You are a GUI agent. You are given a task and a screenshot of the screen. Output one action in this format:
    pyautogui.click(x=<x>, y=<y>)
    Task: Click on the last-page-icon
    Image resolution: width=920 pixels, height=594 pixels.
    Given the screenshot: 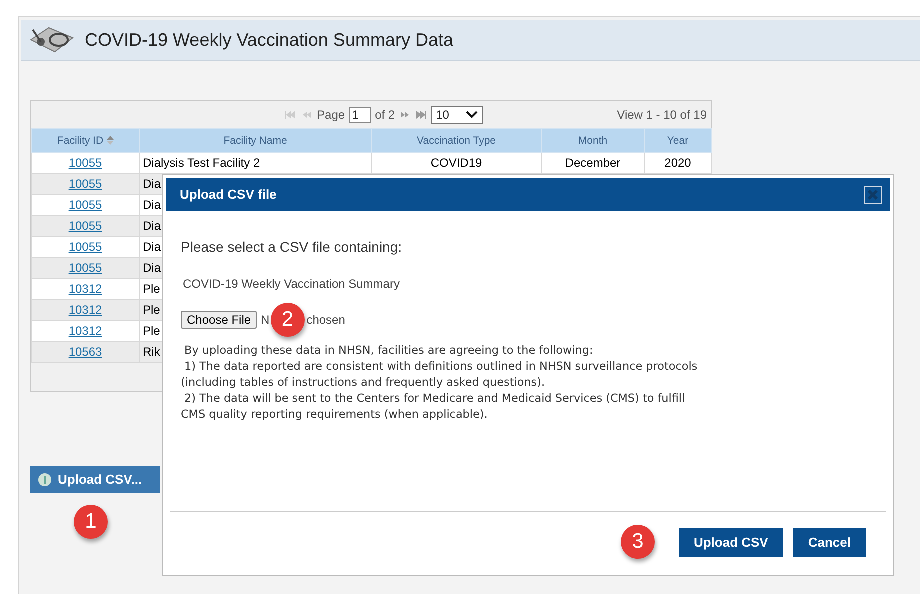 What is the action you would take?
    pyautogui.click(x=421, y=114)
    